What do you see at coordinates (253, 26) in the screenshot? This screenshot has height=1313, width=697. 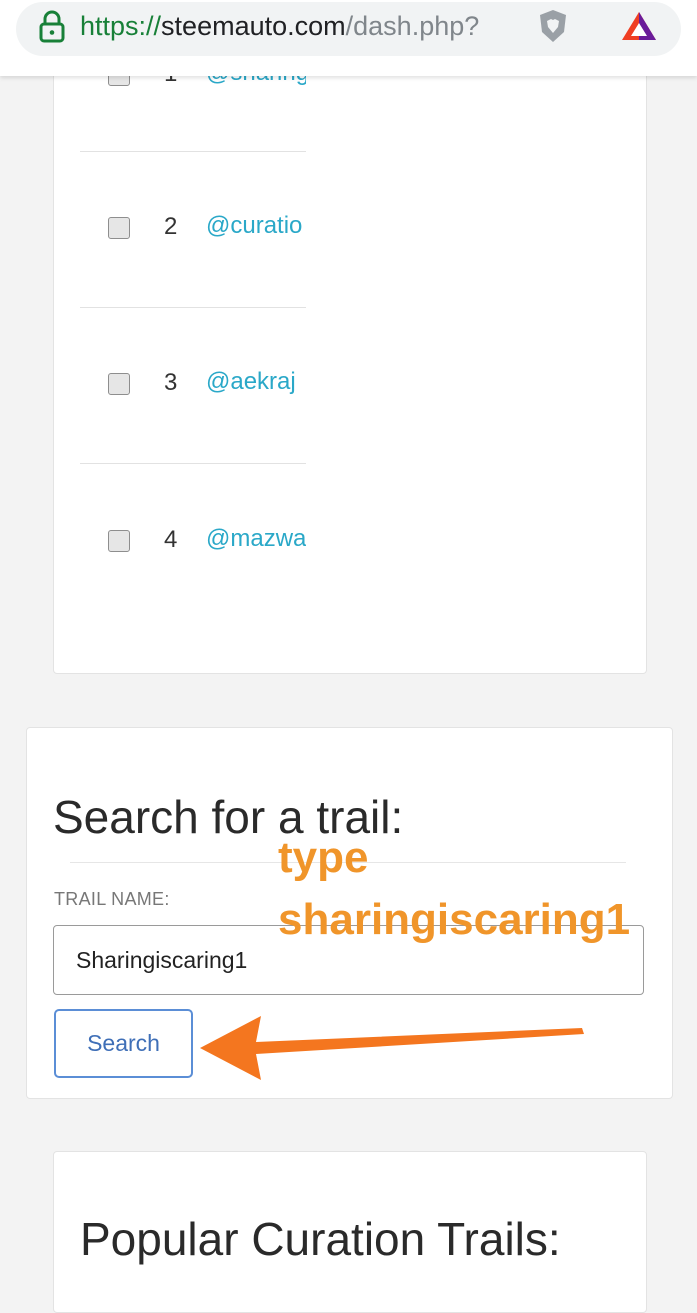 I see `url-host: steemauto.com` at bounding box center [253, 26].